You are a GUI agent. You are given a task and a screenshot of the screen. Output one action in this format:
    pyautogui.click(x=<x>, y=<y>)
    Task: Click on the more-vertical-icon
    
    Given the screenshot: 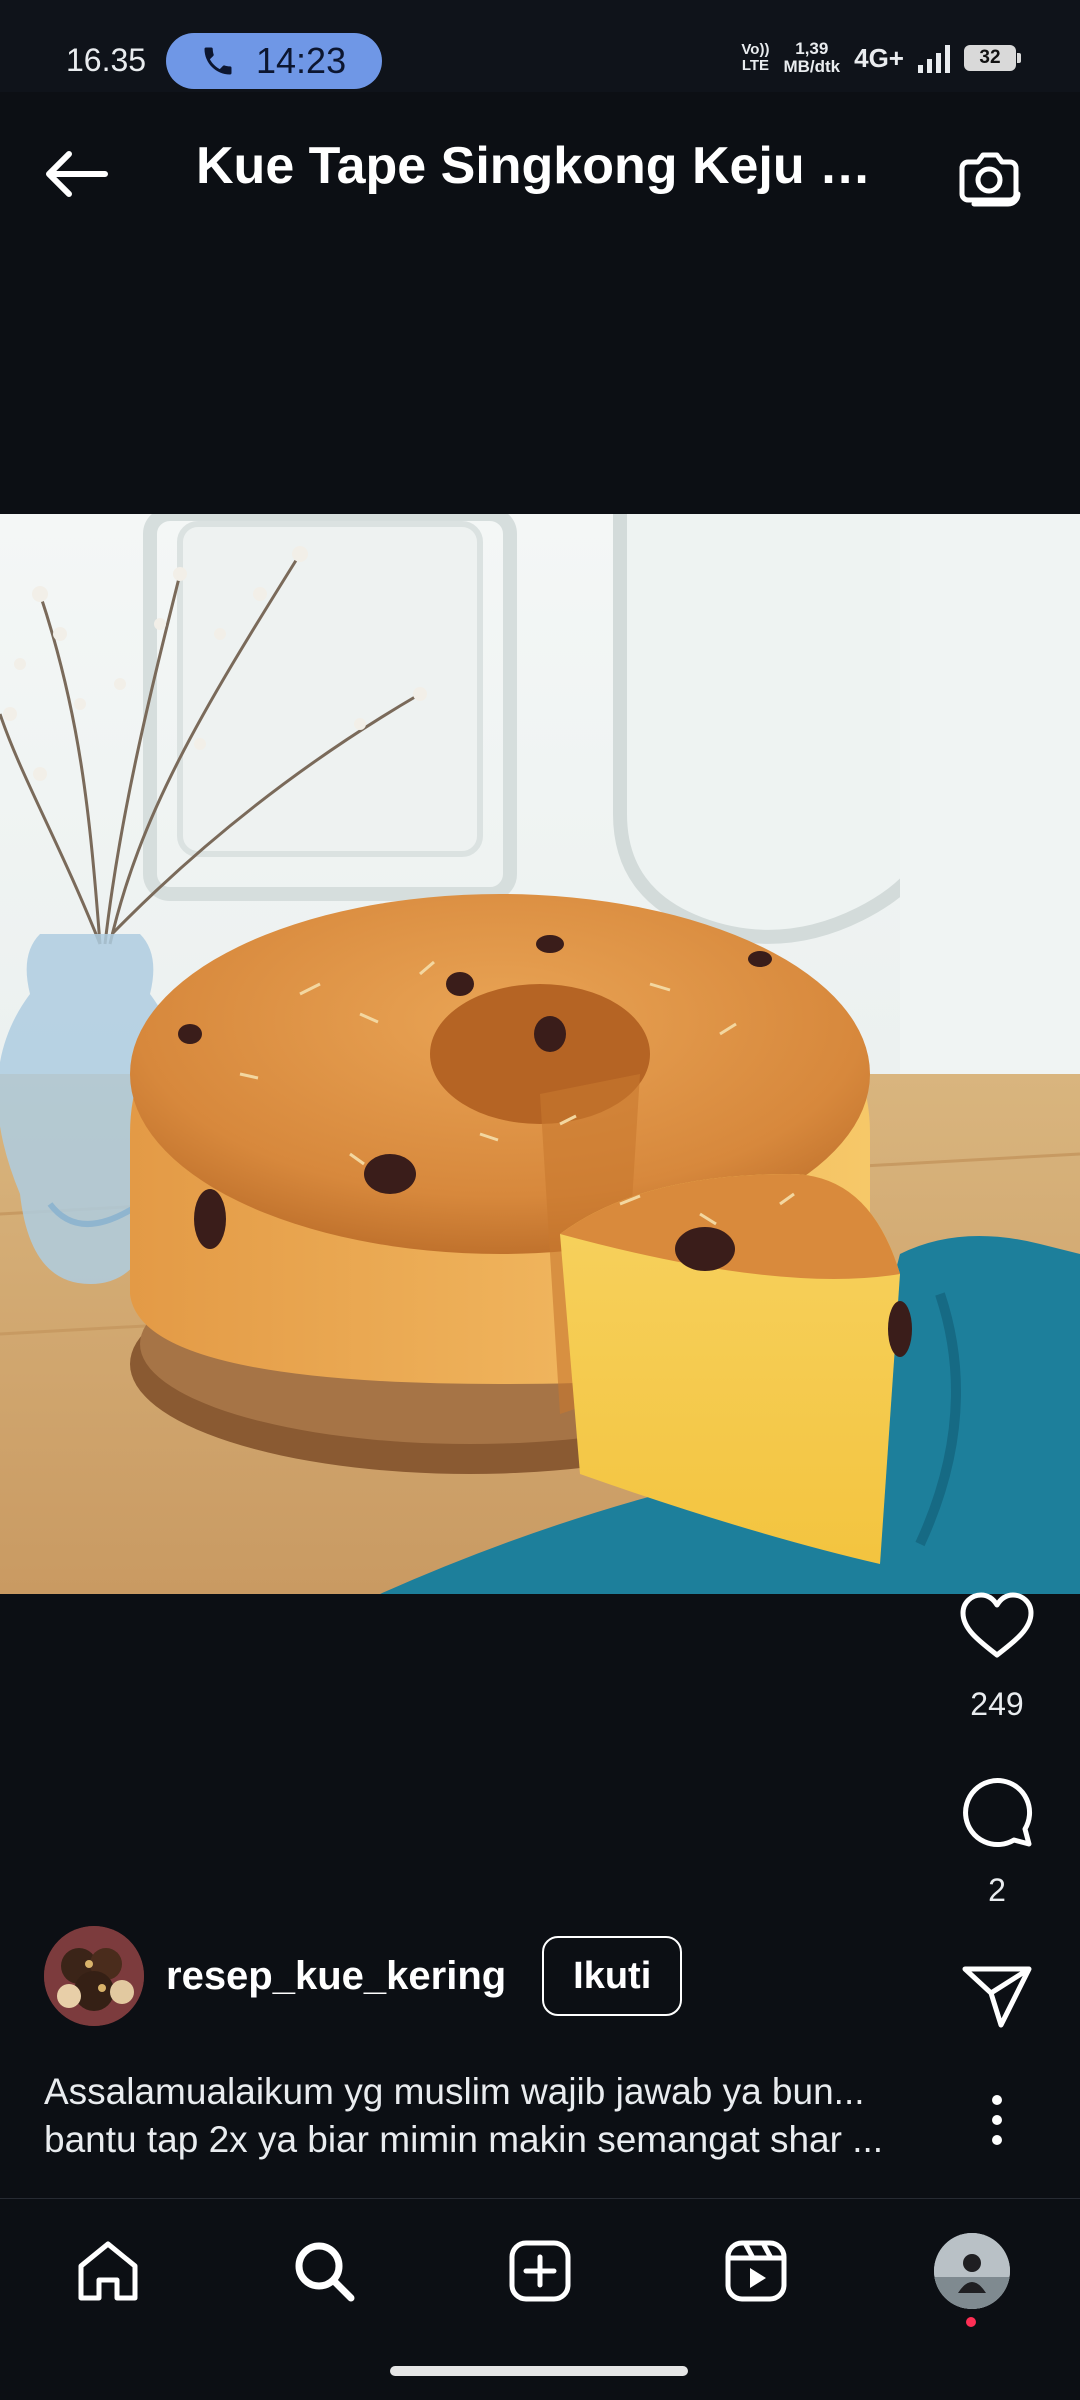 What is the action you would take?
    pyautogui.click(x=997, y=2120)
    